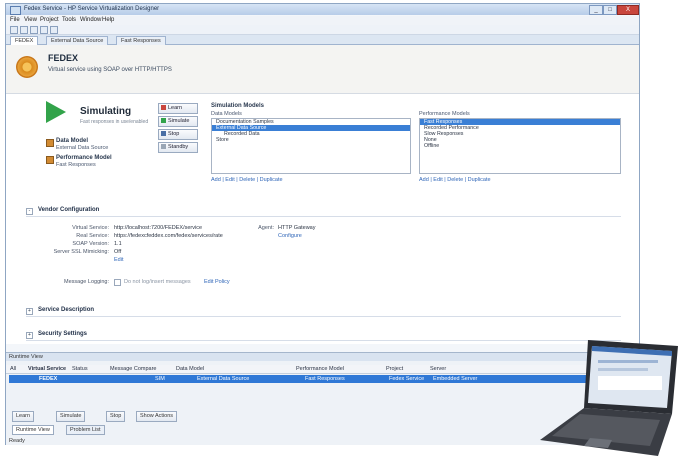  Describe the element at coordinates (438, 369) in the screenshot. I see `column-header: Server` at that location.